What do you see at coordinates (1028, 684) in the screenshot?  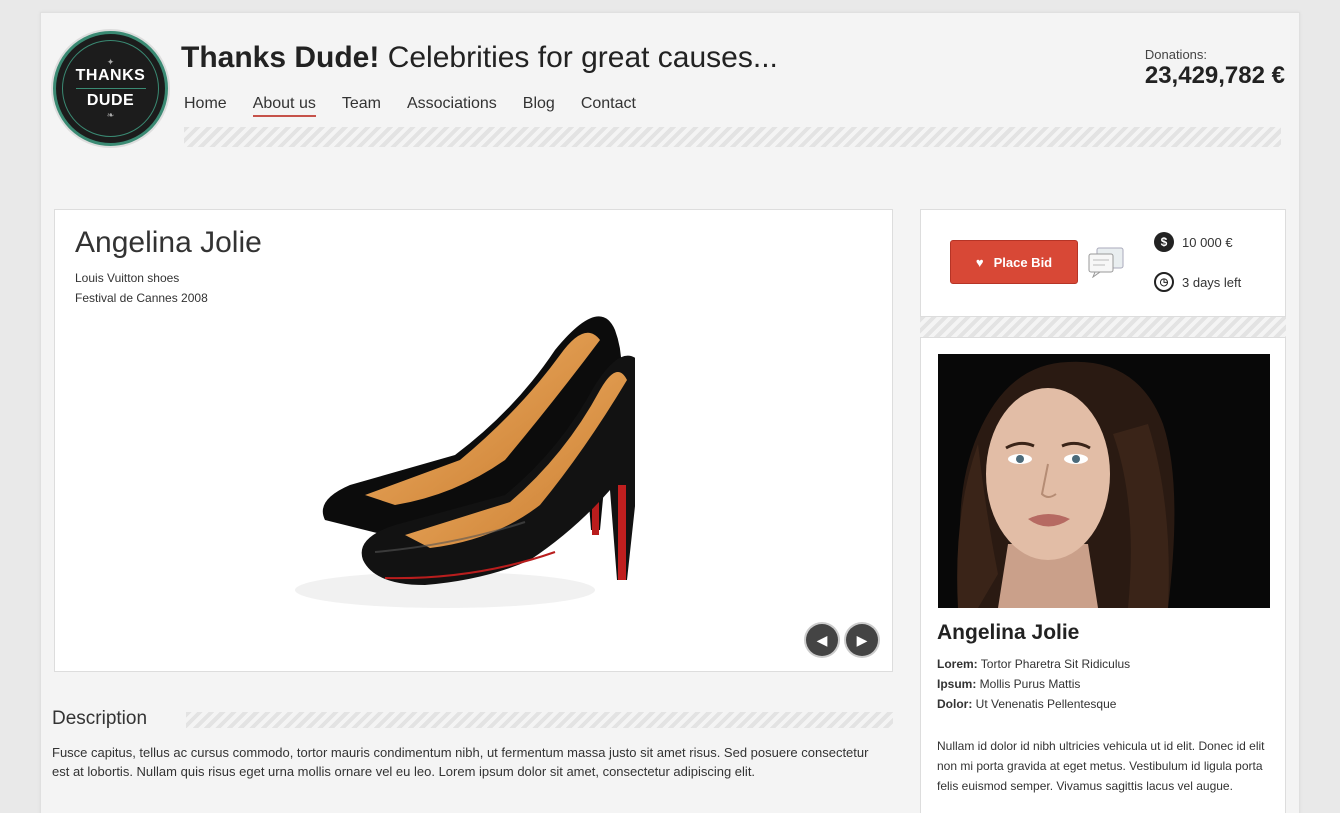 I see `fact-value: Mollis Purus Mattis` at bounding box center [1028, 684].